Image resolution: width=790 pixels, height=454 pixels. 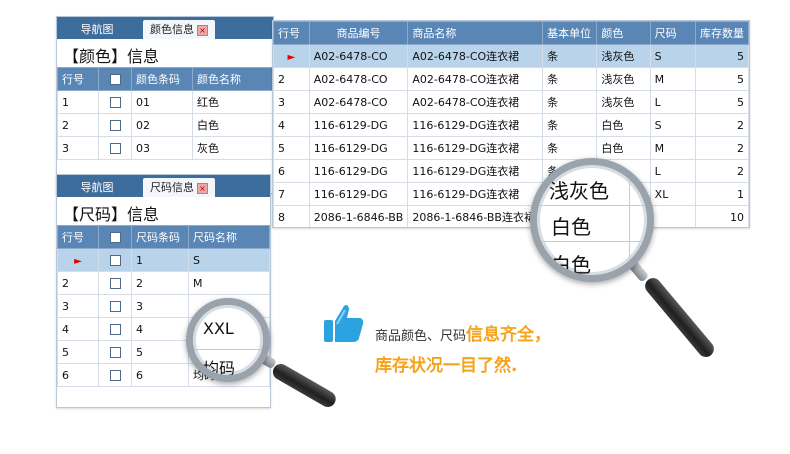 What do you see at coordinates (623, 33) in the screenshot?
I see `col-color: 颜色` at bounding box center [623, 33].